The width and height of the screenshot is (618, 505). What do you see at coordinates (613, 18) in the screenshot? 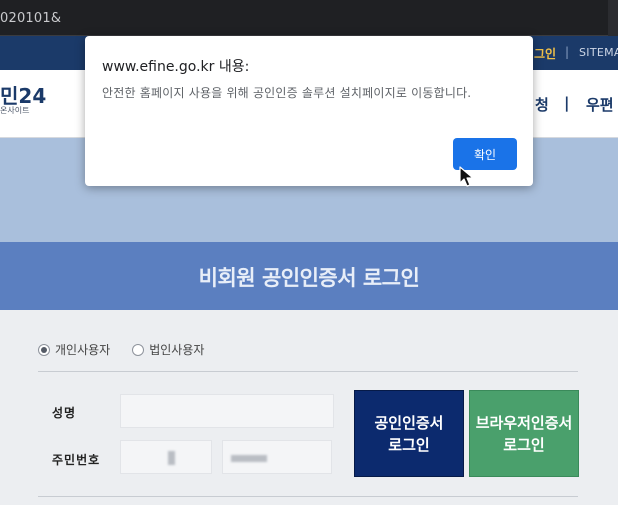
I see `address-bar-edge` at bounding box center [613, 18].